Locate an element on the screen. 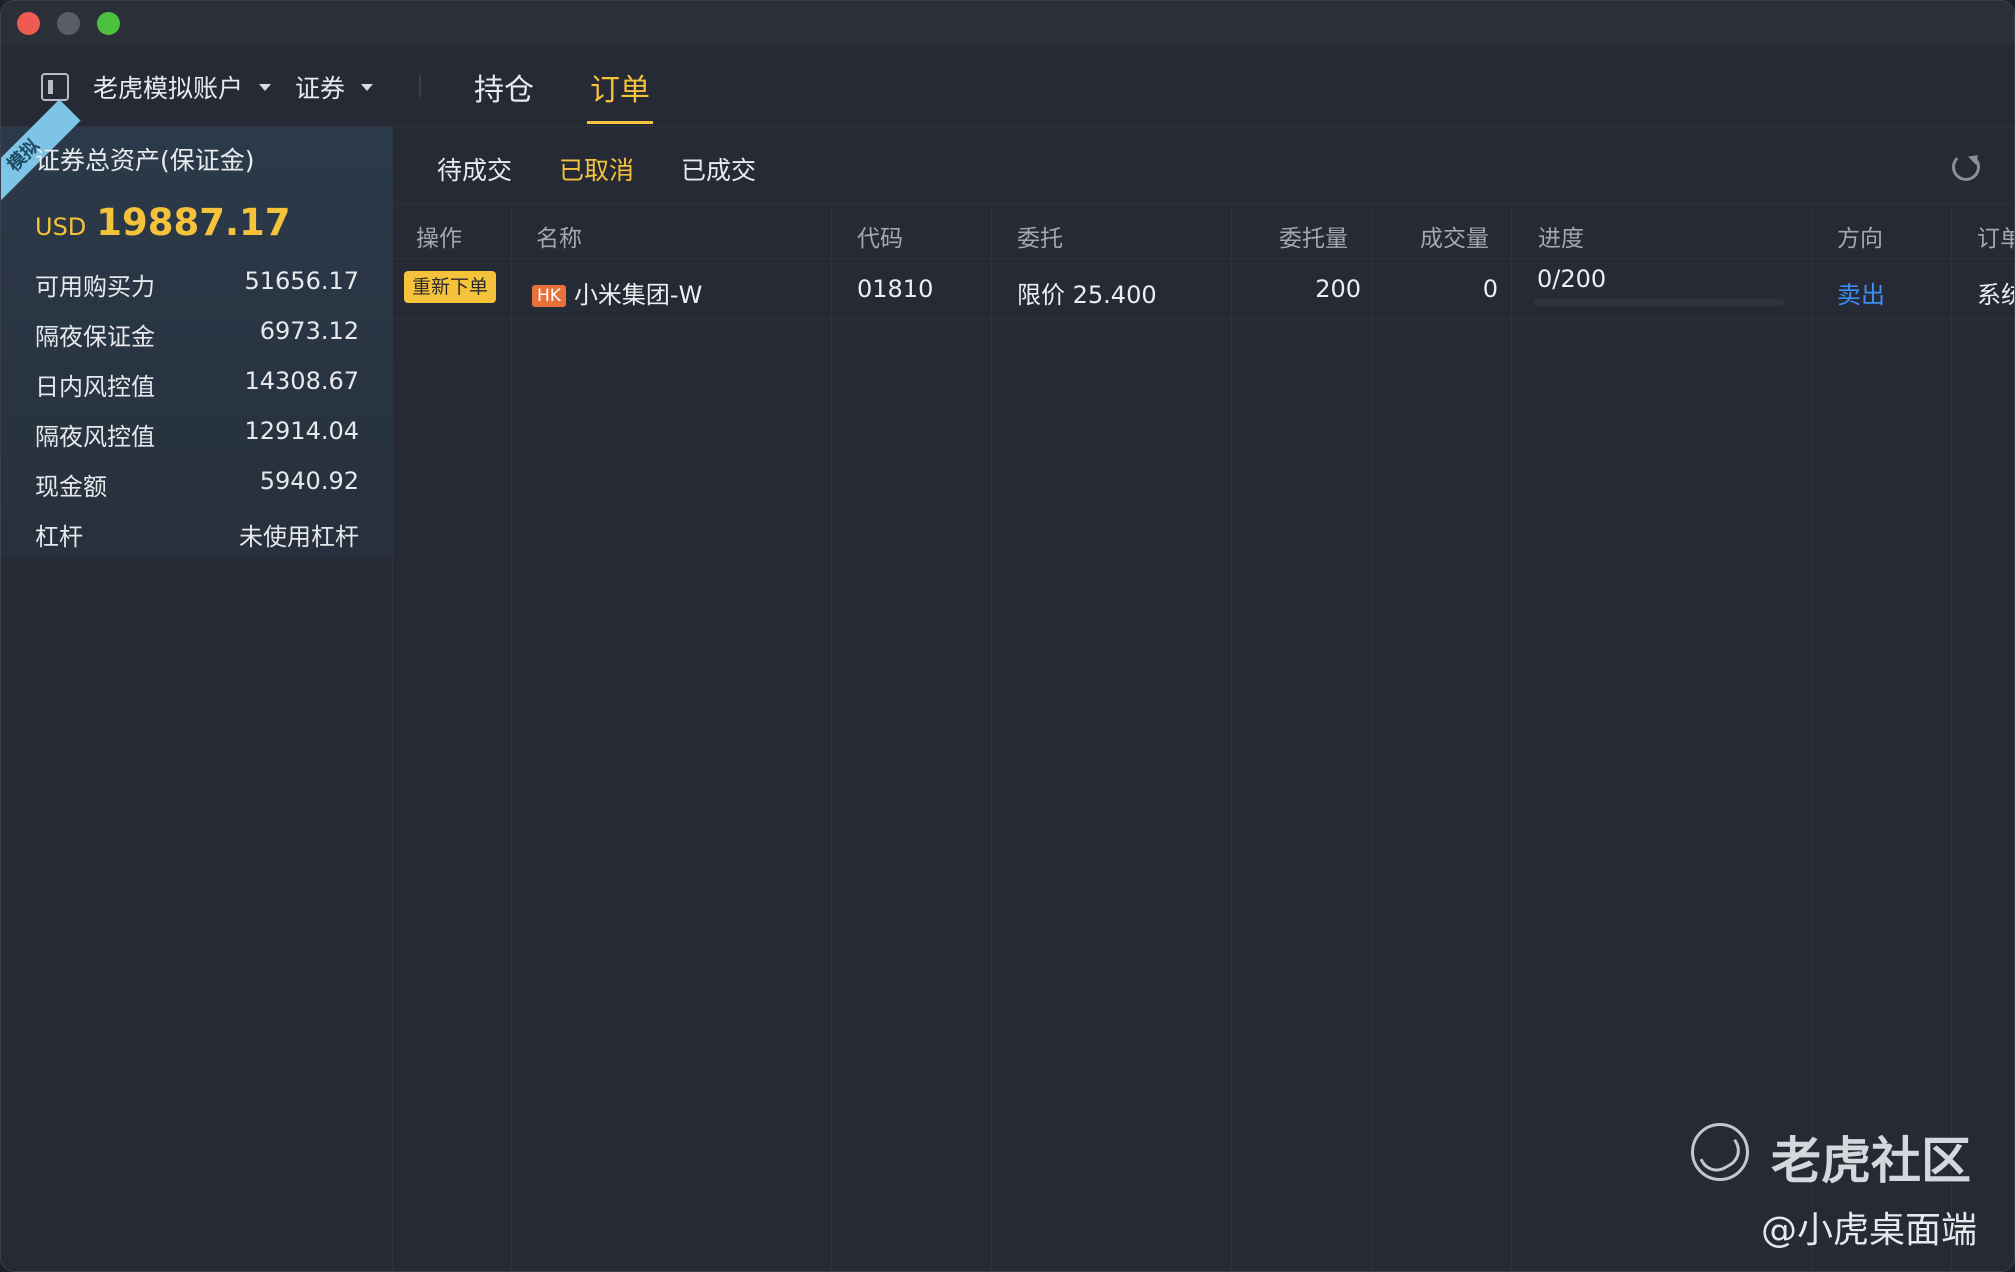 This screenshot has height=1272, width=2015. watermark-handle: @小虎桌面端 is located at coordinates (1869, 1230).